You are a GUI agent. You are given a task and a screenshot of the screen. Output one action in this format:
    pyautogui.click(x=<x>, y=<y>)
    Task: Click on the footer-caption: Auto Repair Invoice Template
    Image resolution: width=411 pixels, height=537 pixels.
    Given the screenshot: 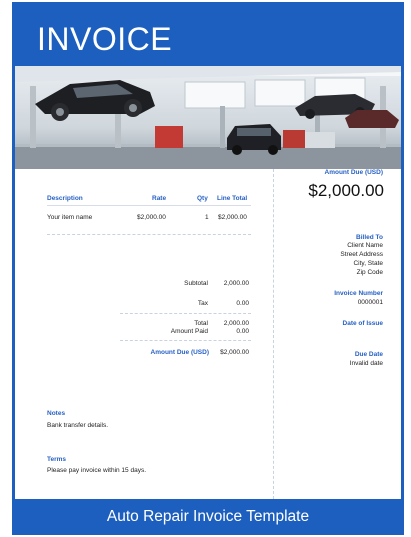 What is the action you would take?
    pyautogui.click(x=208, y=516)
    